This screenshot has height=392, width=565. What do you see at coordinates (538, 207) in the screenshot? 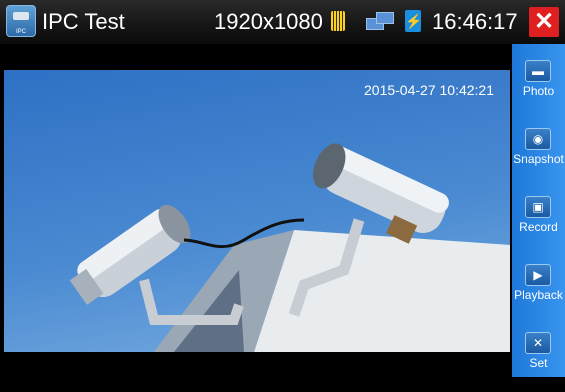
I see `record-icon: ▣` at bounding box center [538, 207].